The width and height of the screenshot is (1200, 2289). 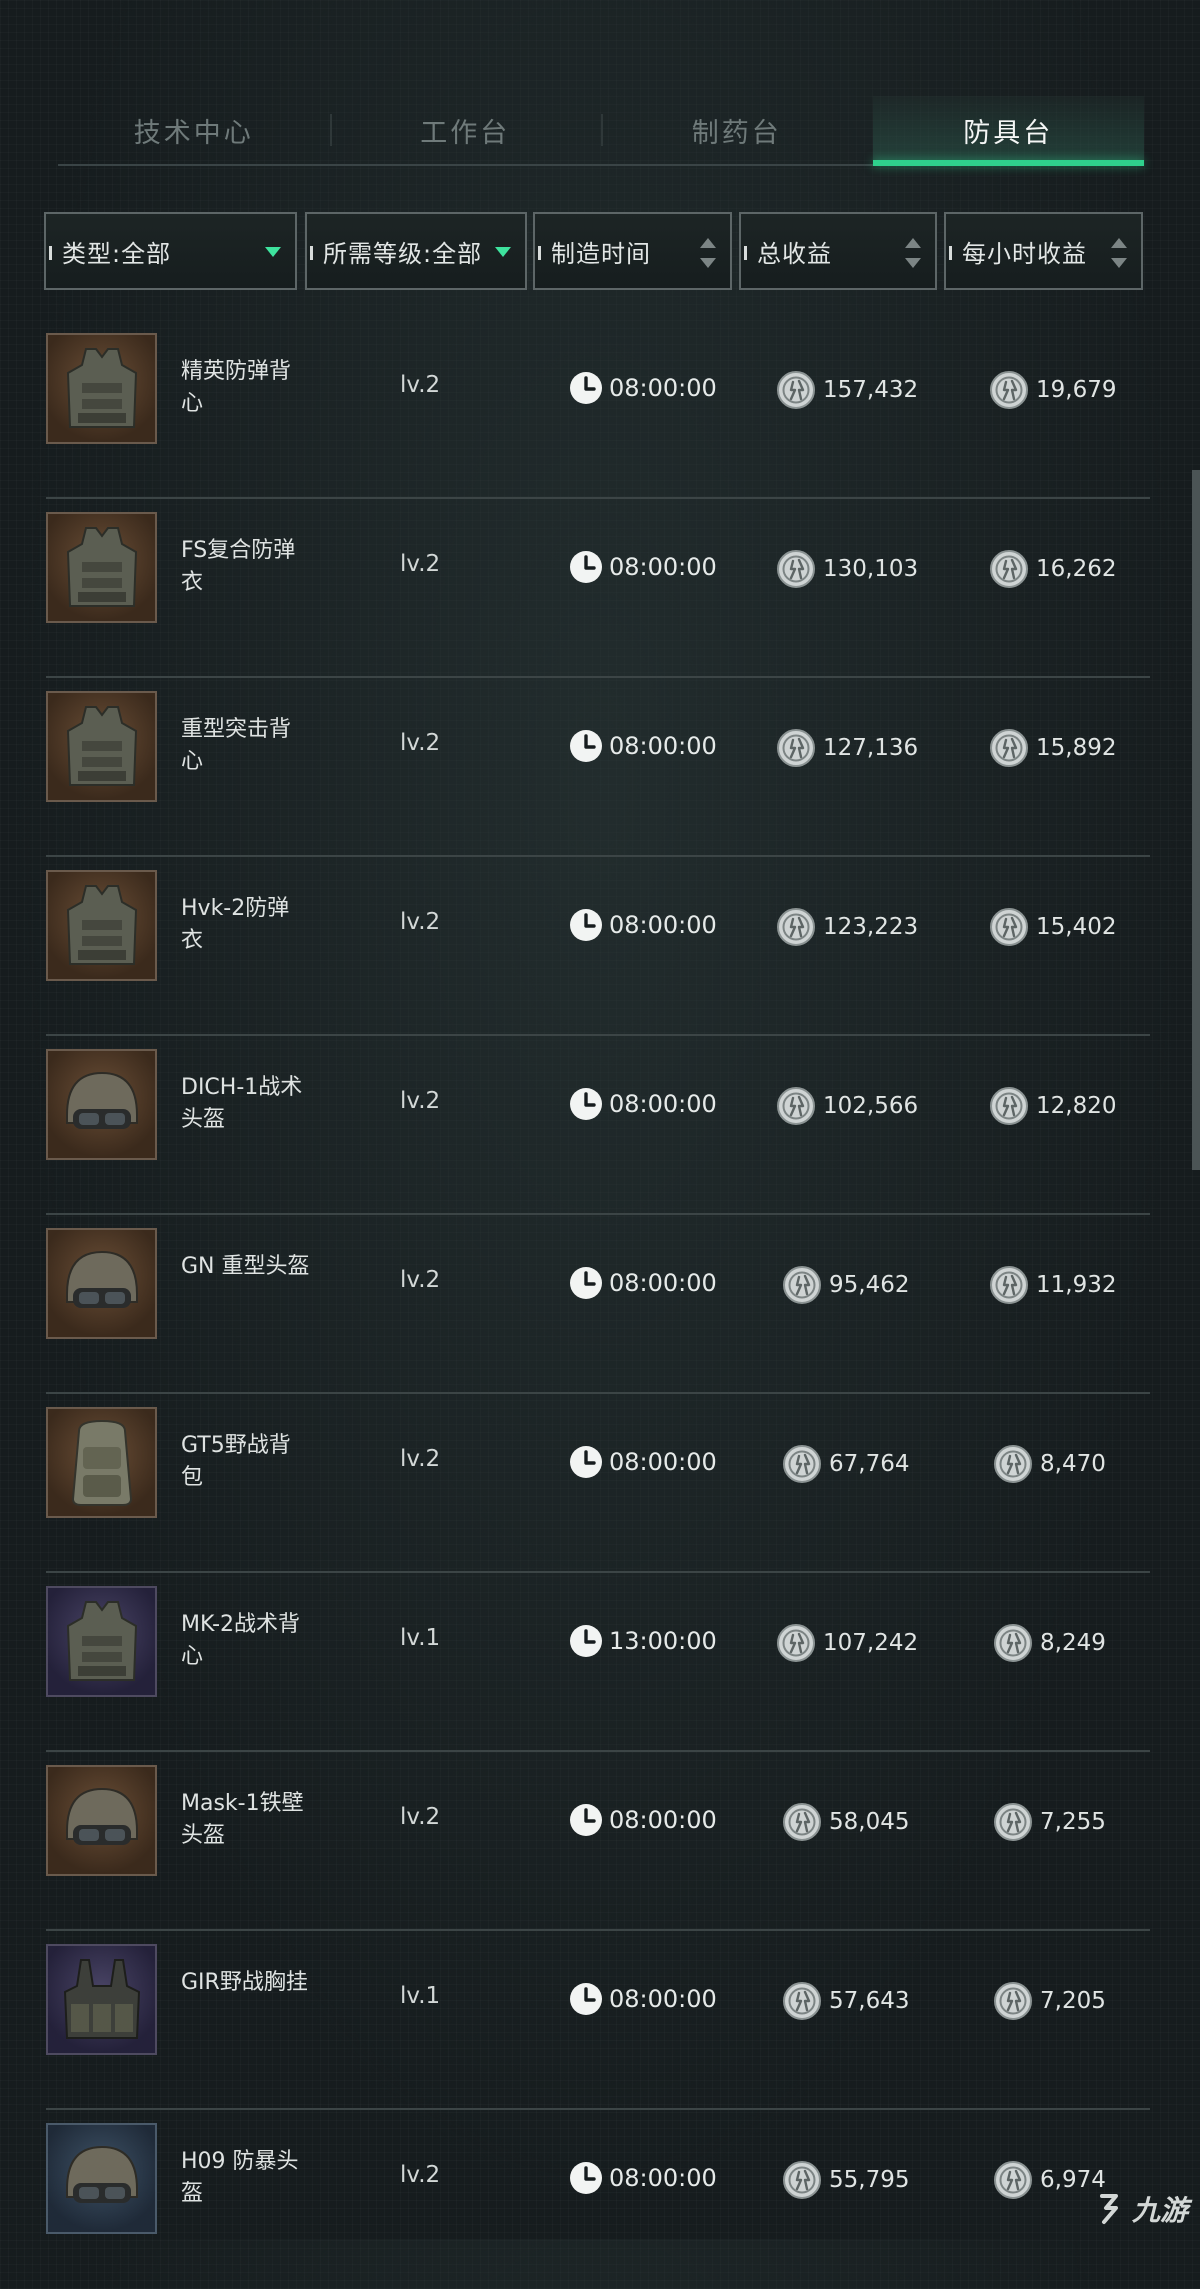 I want to click on item-name: DICH-1战术头盔, so click(x=242, y=1103).